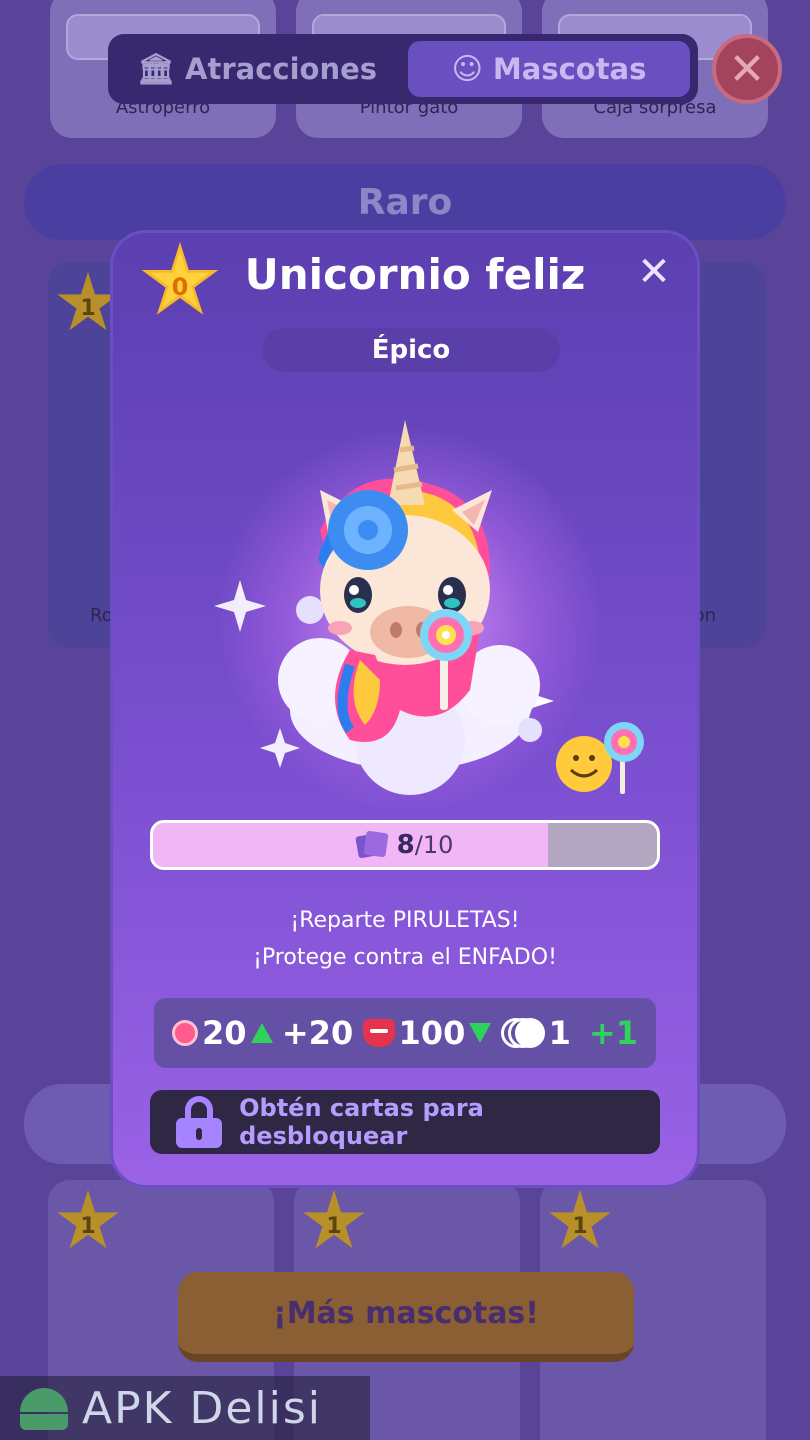 This screenshot has width=810, height=1440. What do you see at coordinates (281, 69) in the screenshot?
I see `tab-label: Atracciones` at bounding box center [281, 69].